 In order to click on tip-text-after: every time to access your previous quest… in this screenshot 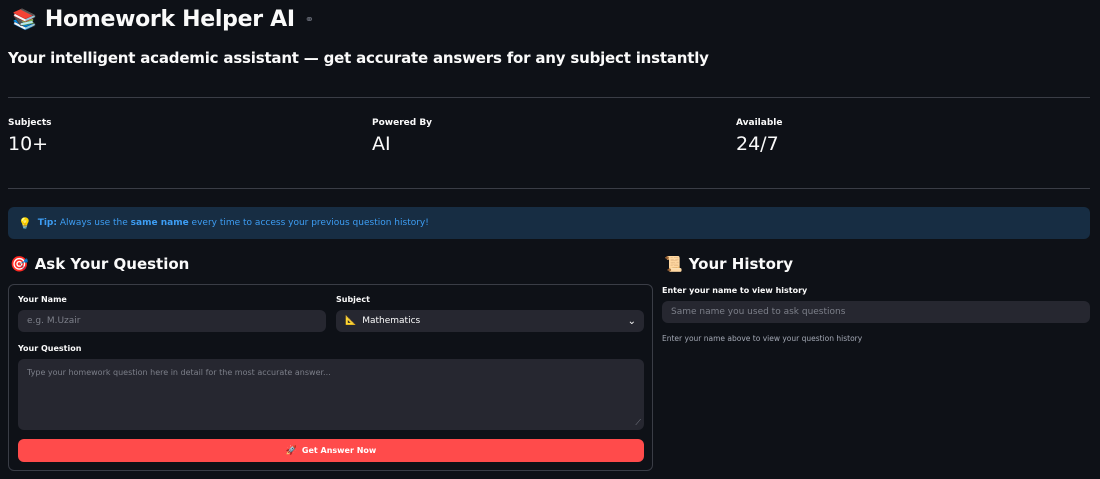, I will do `click(308, 223)`.